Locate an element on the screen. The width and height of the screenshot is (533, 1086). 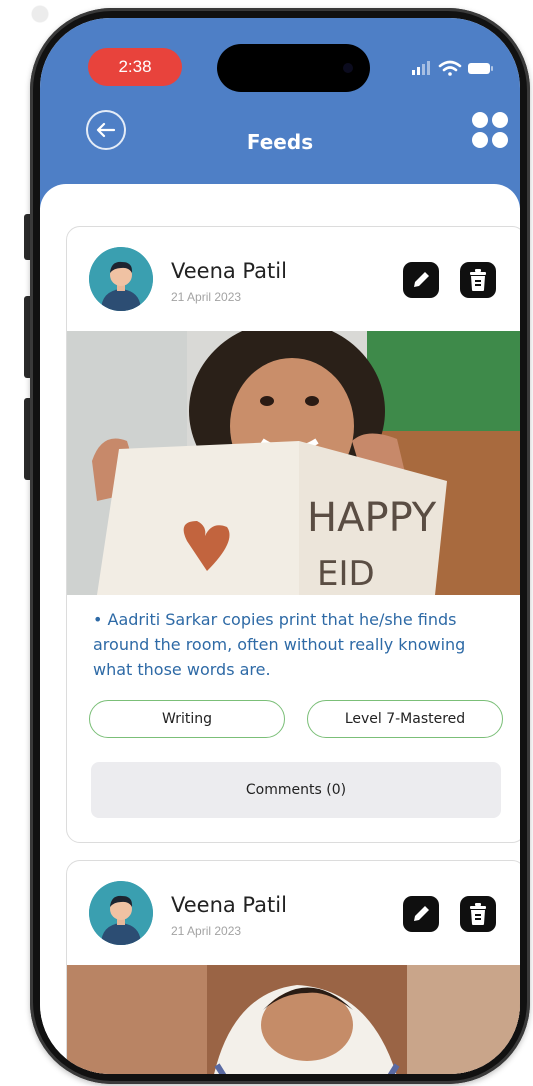
photo-text-happy: HAPPY is located at coordinates (372, 518).